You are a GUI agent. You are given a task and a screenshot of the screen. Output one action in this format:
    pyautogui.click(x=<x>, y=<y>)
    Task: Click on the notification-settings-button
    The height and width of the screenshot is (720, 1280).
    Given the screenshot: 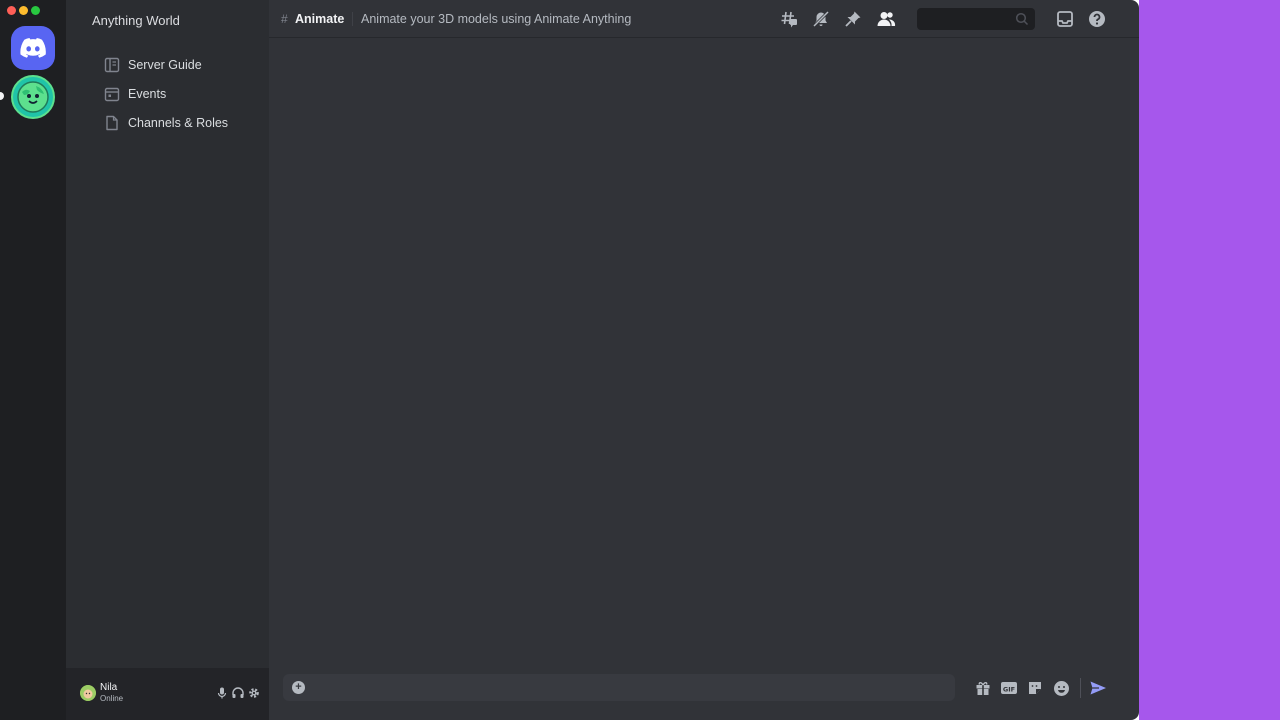 What is the action you would take?
    pyautogui.click(x=821, y=19)
    